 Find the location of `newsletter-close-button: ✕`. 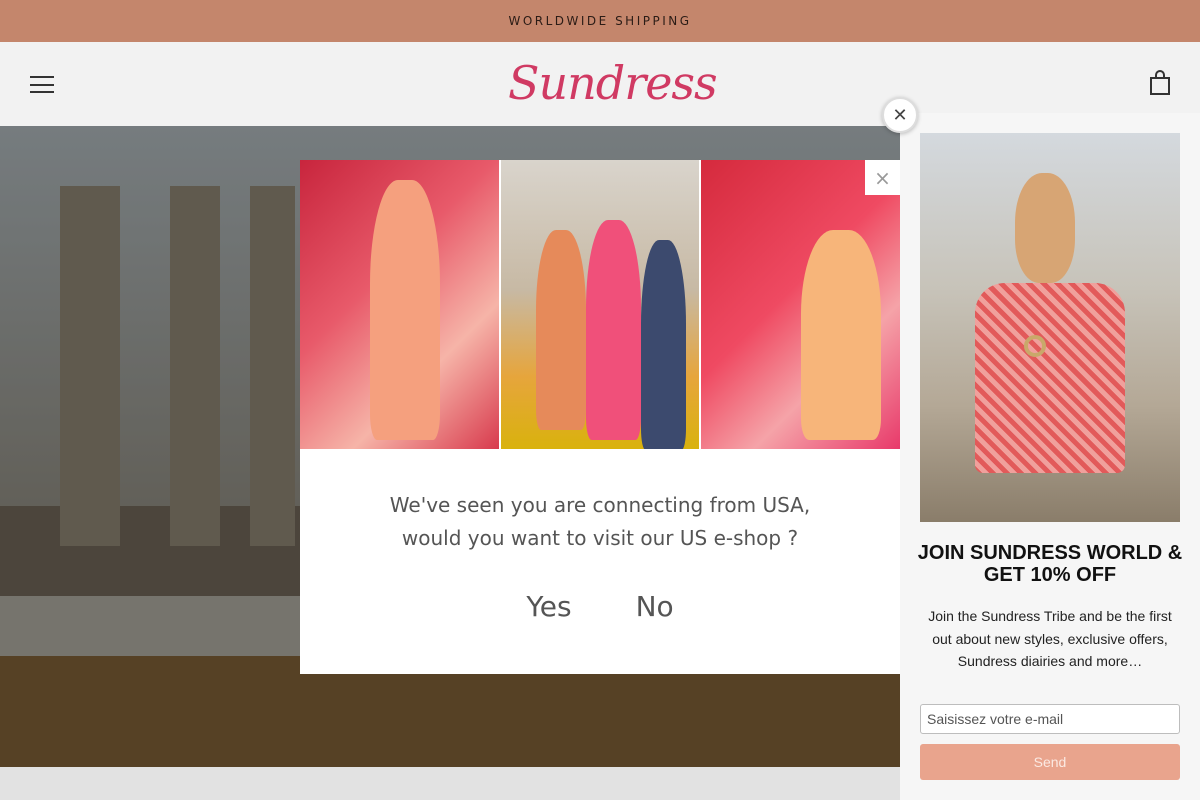

newsletter-close-button: ✕ is located at coordinates (900, 115).